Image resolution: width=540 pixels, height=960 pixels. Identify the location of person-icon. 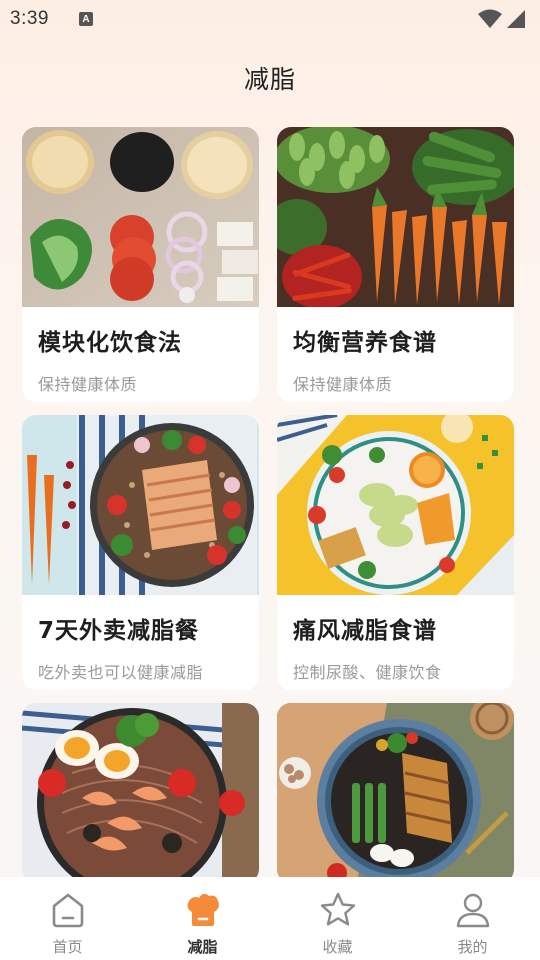
(472, 910).